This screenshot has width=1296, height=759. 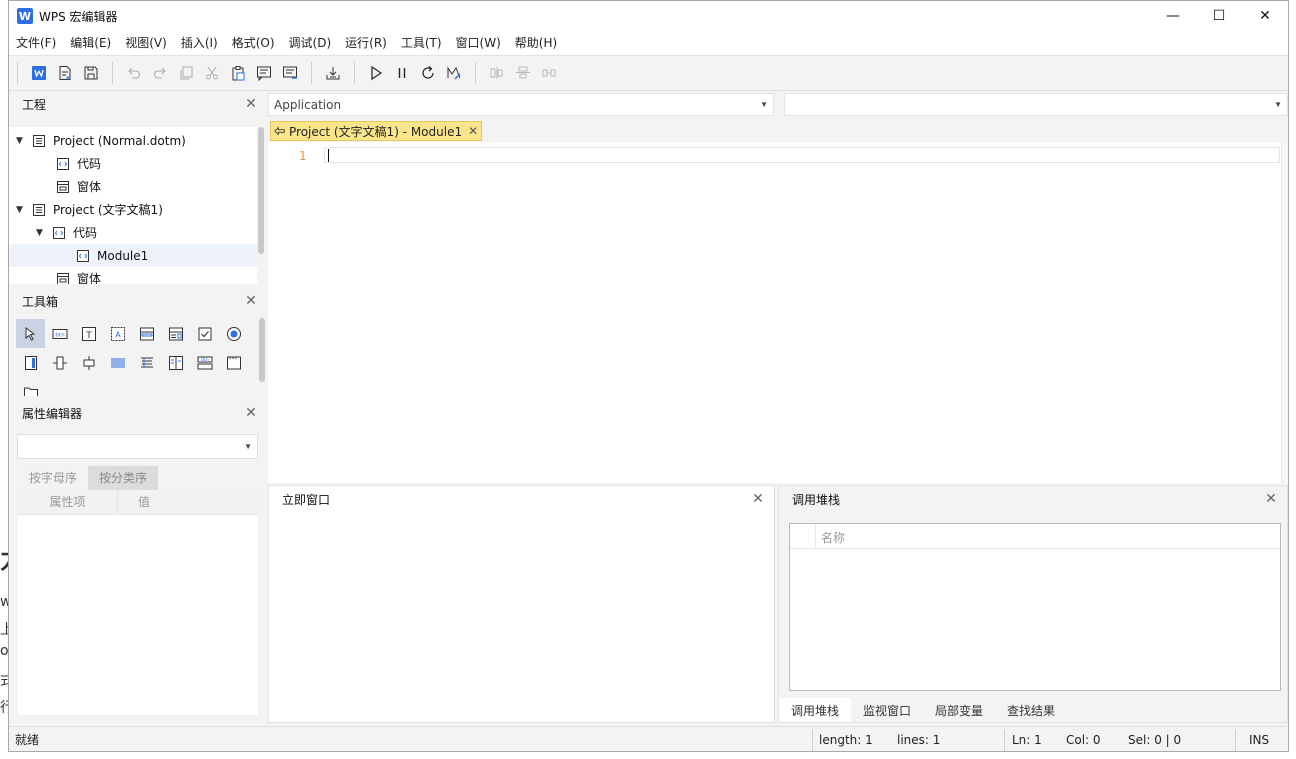 I want to click on toolbar-wps-doc-button, so click(x=39, y=73).